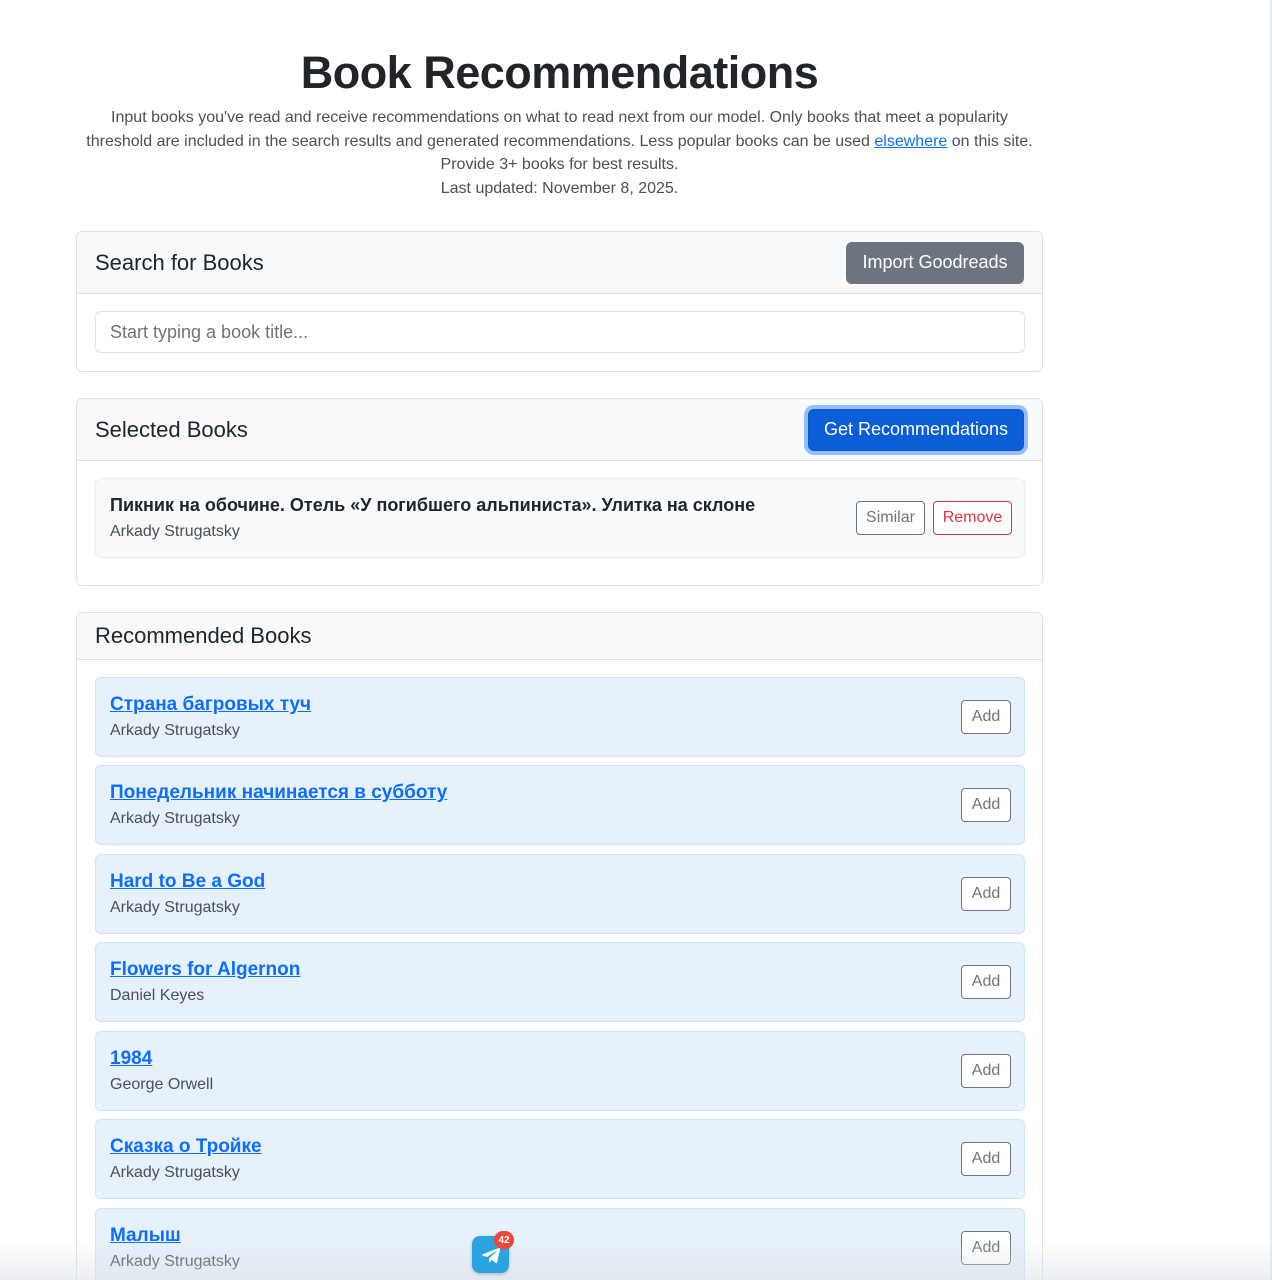 The height and width of the screenshot is (1280, 1272). Describe the element at coordinates (210, 705) in the screenshot. I see `recommended-book-title-link: Страна багровых туч` at that location.